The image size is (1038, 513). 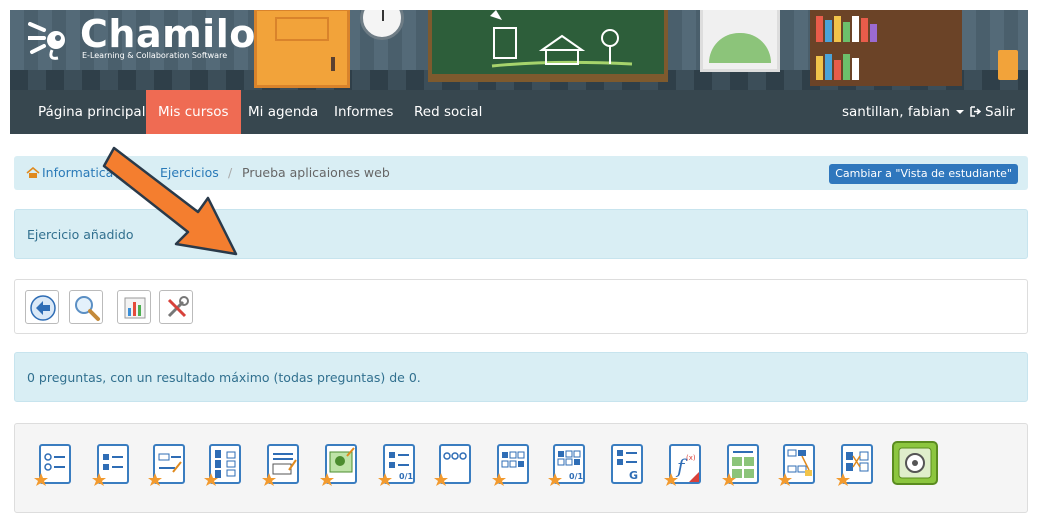 I want to click on svg-text: G, so click(x=633, y=475).